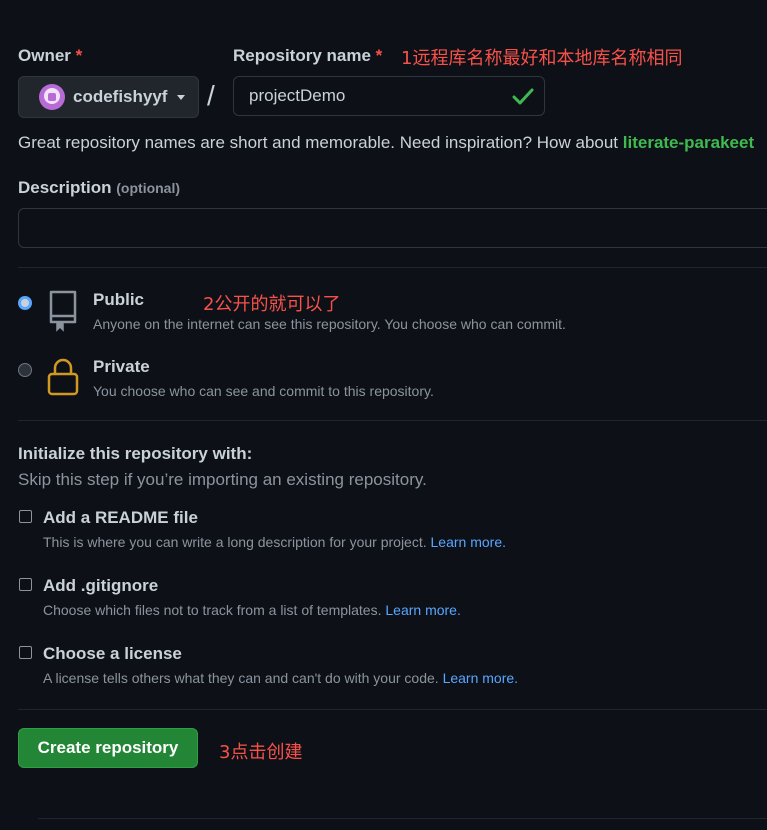 This screenshot has height=830, width=767. Describe the element at coordinates (120, 96) in the screenshot. I see `owner-name: codefishyyf` at that location.